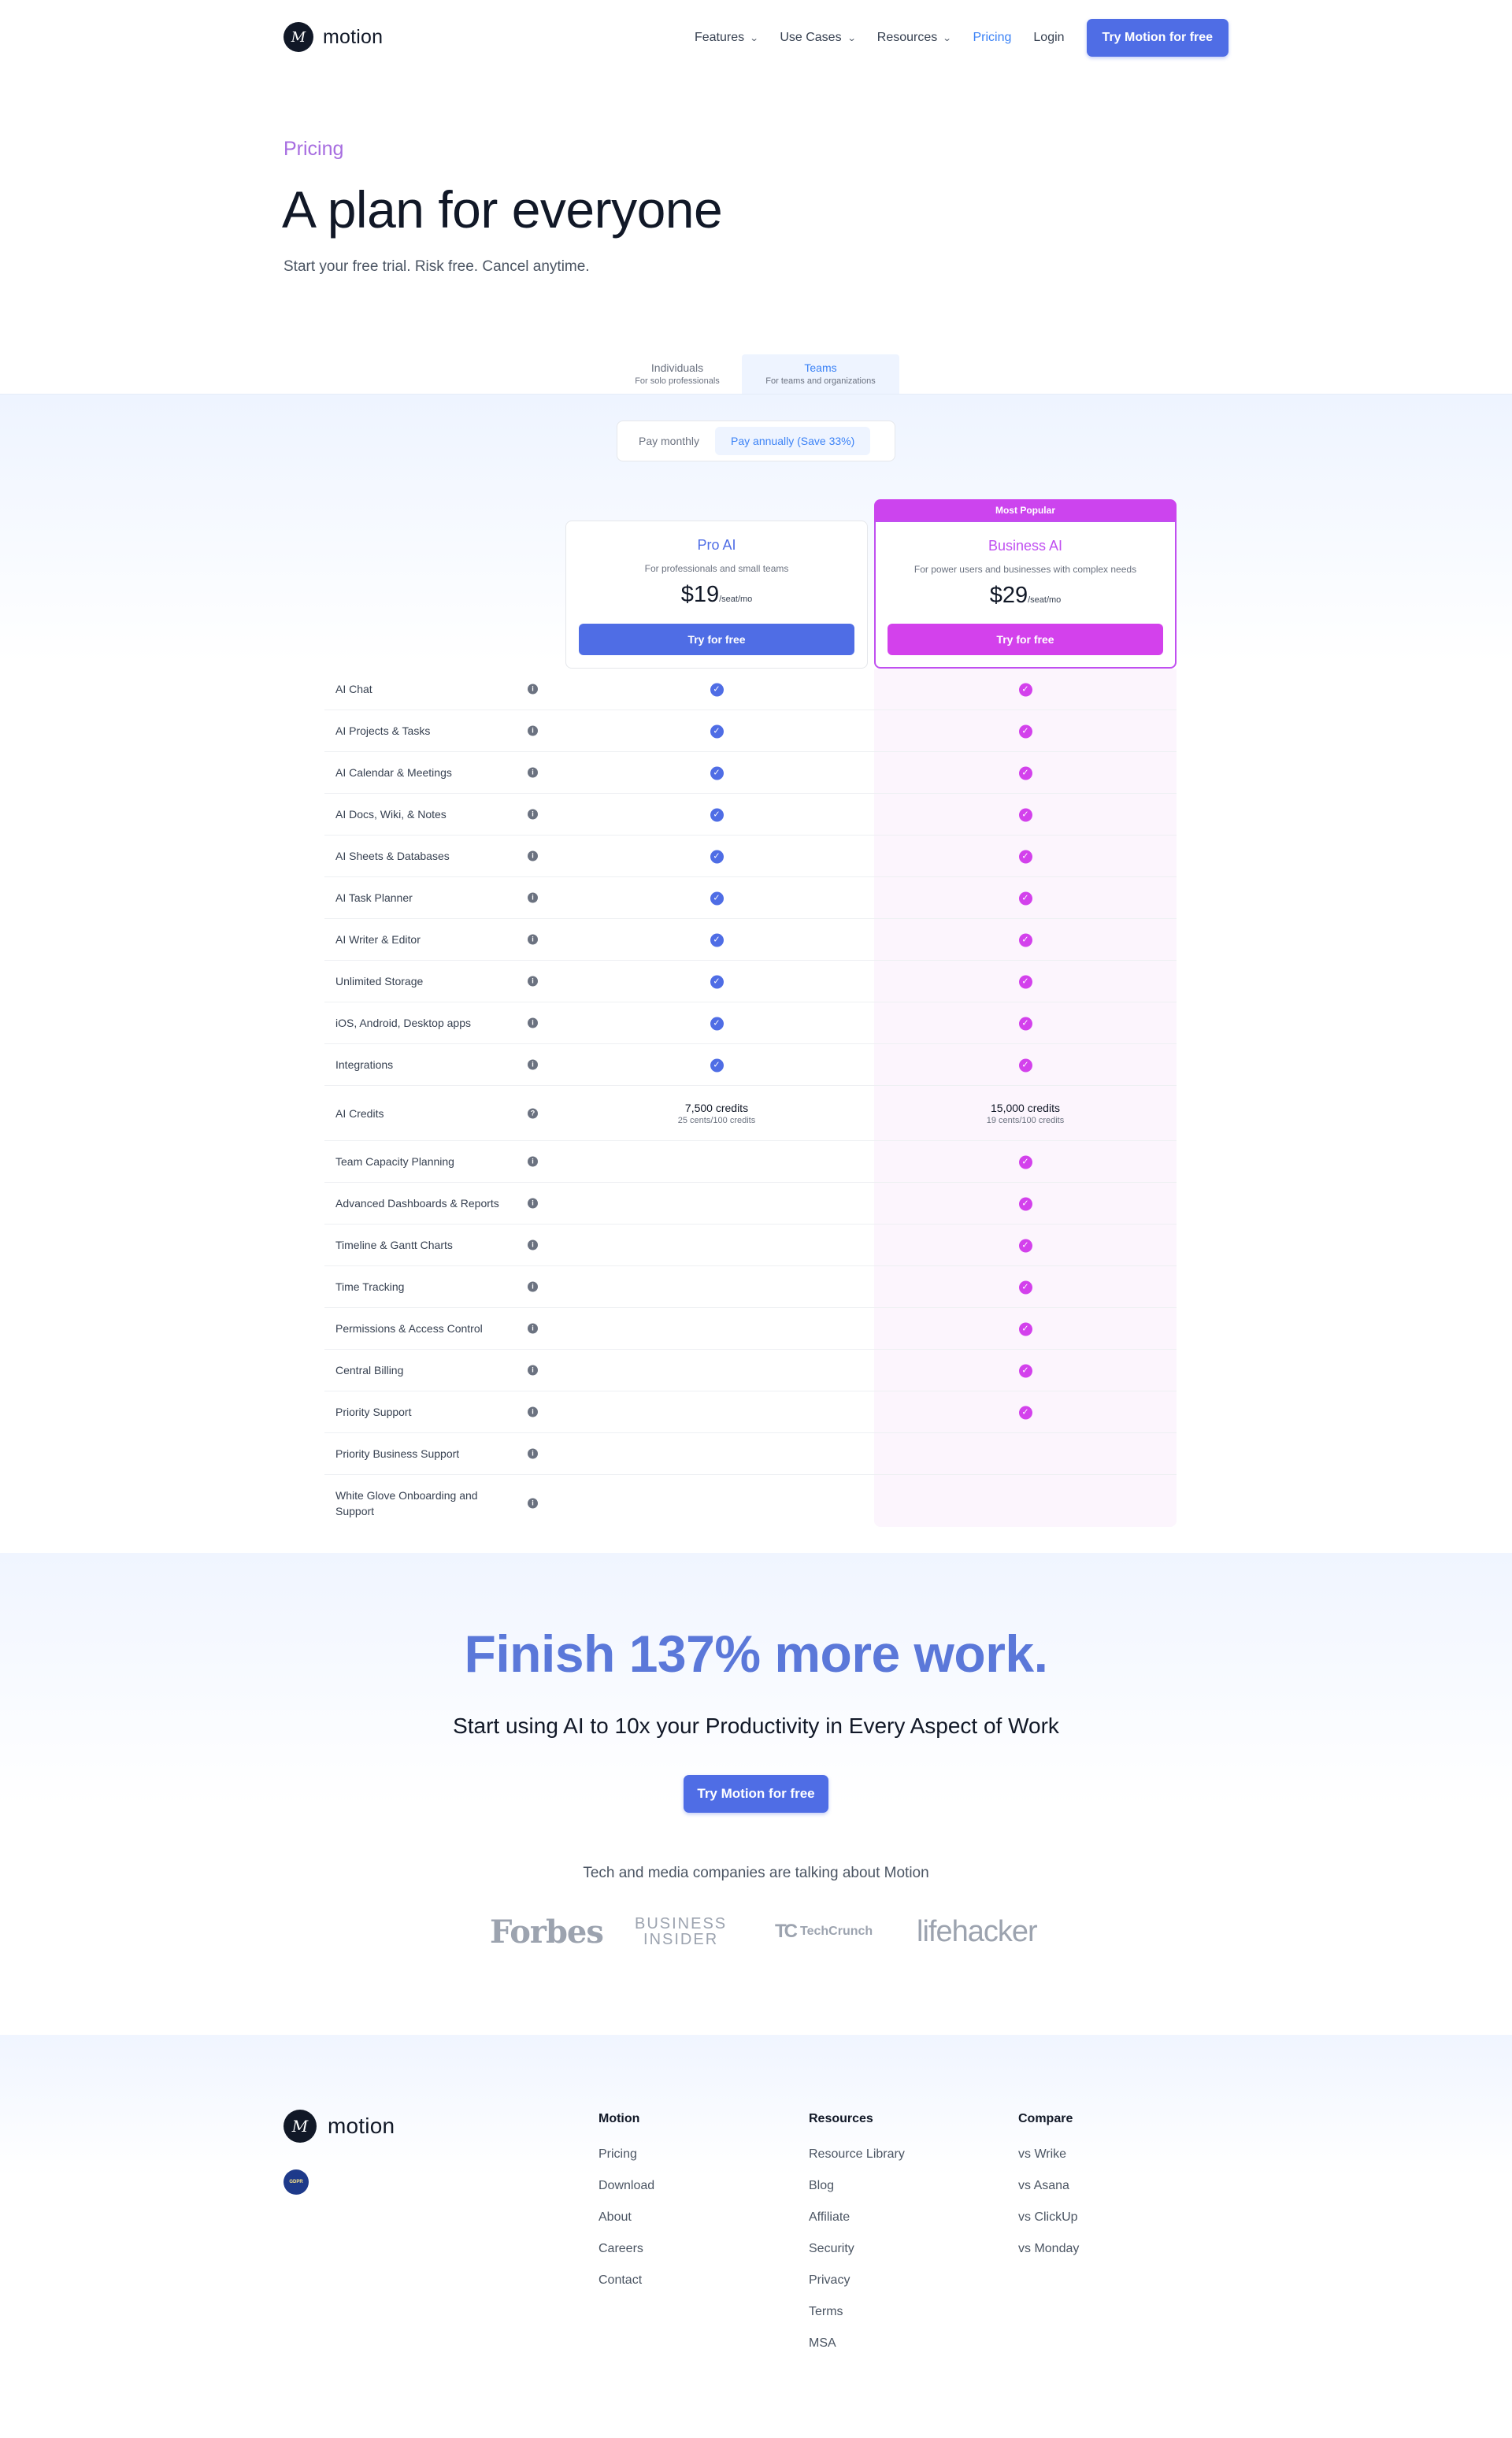 The width and height of the screenshot is (1512, 2438). Describe the element at coordinates (820, 367) in the screenshot. I see `tab-label: Teams` at that location.